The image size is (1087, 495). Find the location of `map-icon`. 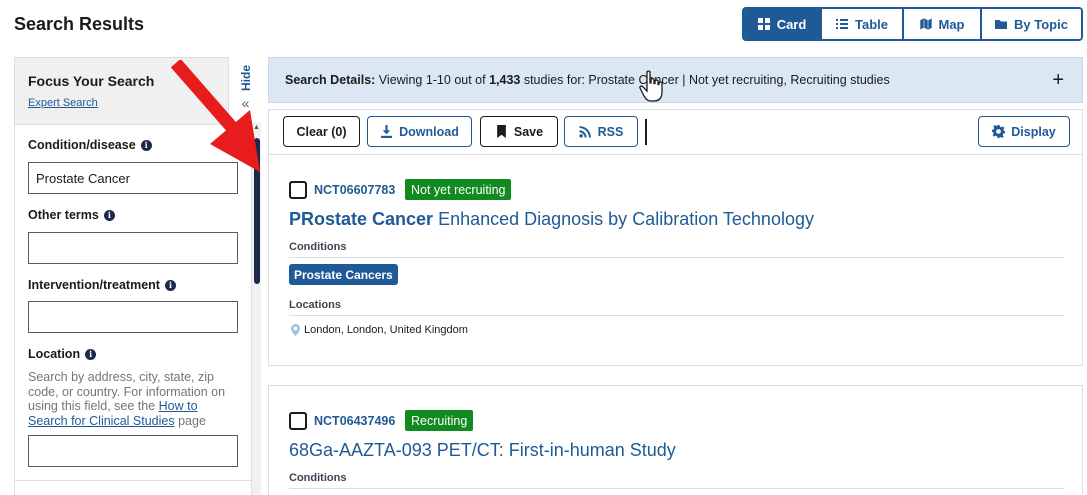

map-icon is located at coordinates (925, 24).